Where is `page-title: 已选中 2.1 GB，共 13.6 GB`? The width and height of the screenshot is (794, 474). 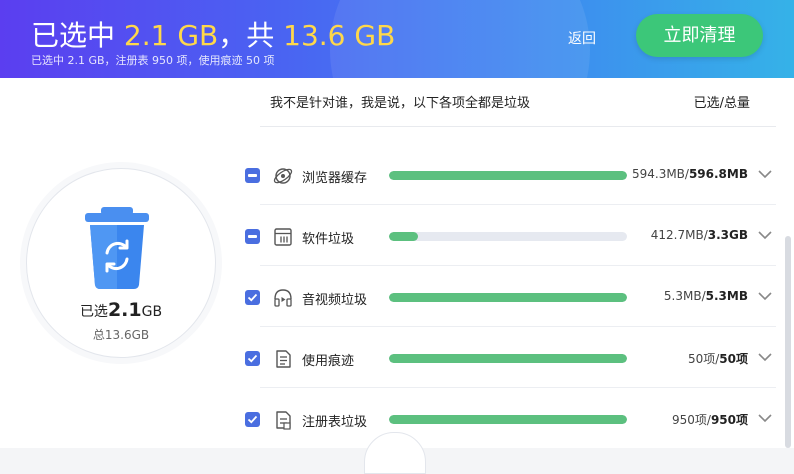 page-title: 已选中 2.1 GB，共 13.6 GB is located at coordinates (213, 34).